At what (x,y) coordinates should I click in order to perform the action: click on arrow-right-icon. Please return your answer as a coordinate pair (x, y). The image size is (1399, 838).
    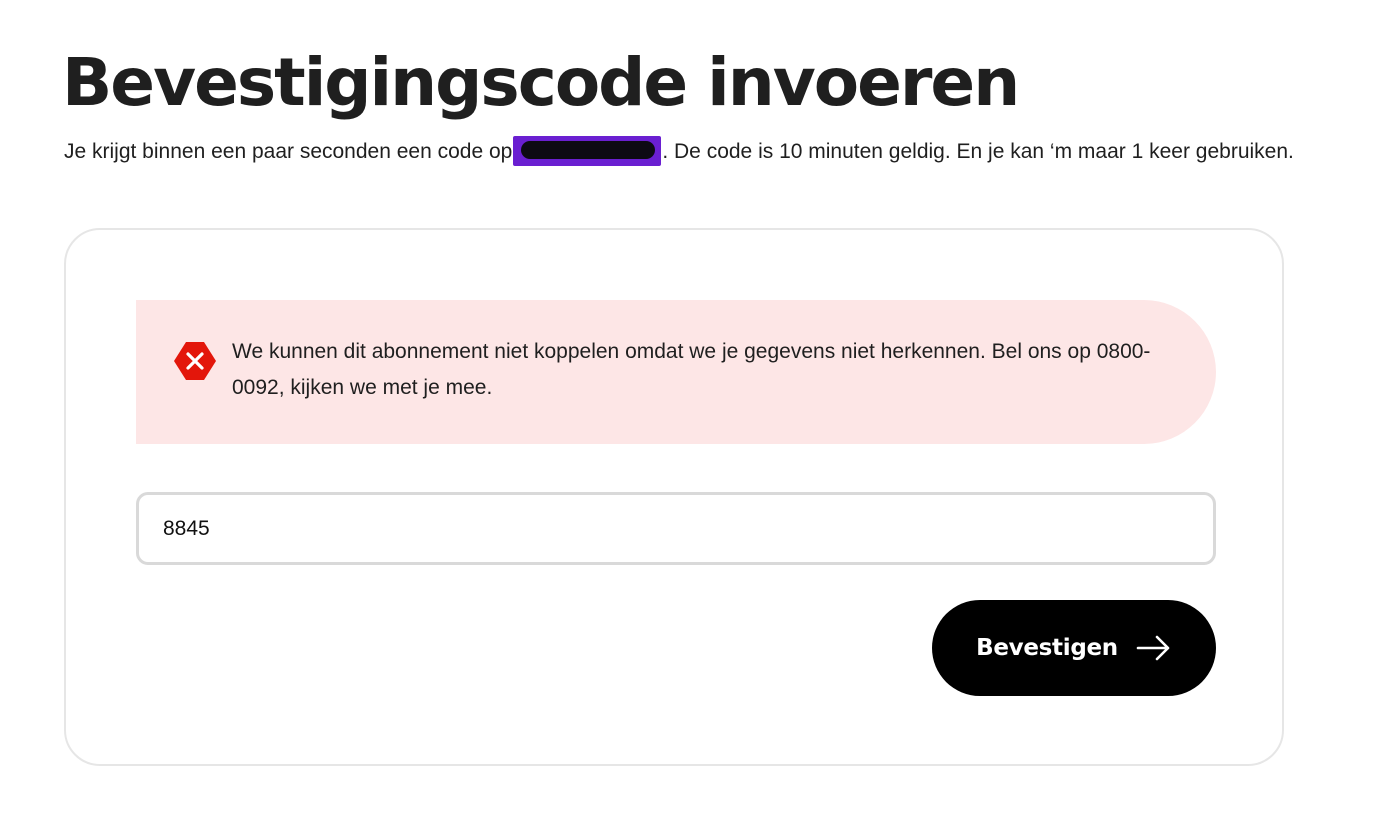
    Looking at the image, I should click on (1154, 648).